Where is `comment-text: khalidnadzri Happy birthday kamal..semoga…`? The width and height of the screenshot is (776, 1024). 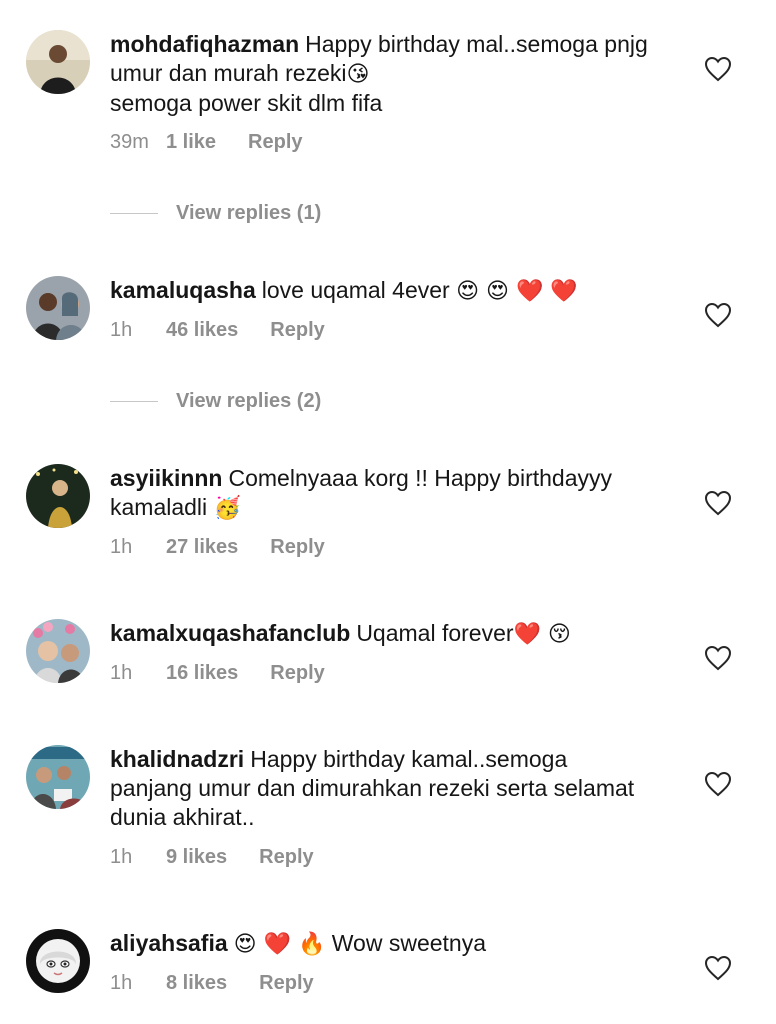
comment-text: khalidnadzri Happy birthday kamal..semoga… is located at coordinates (372, 788).